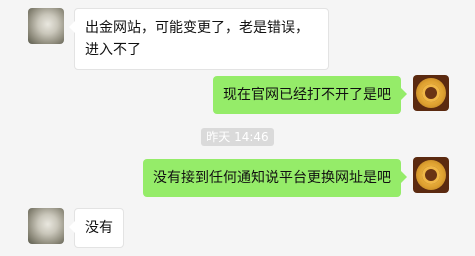 This screenshot has height=256, width=475. I want to click on timestamp-divider: 昨天 14:46, so click(237, 136).